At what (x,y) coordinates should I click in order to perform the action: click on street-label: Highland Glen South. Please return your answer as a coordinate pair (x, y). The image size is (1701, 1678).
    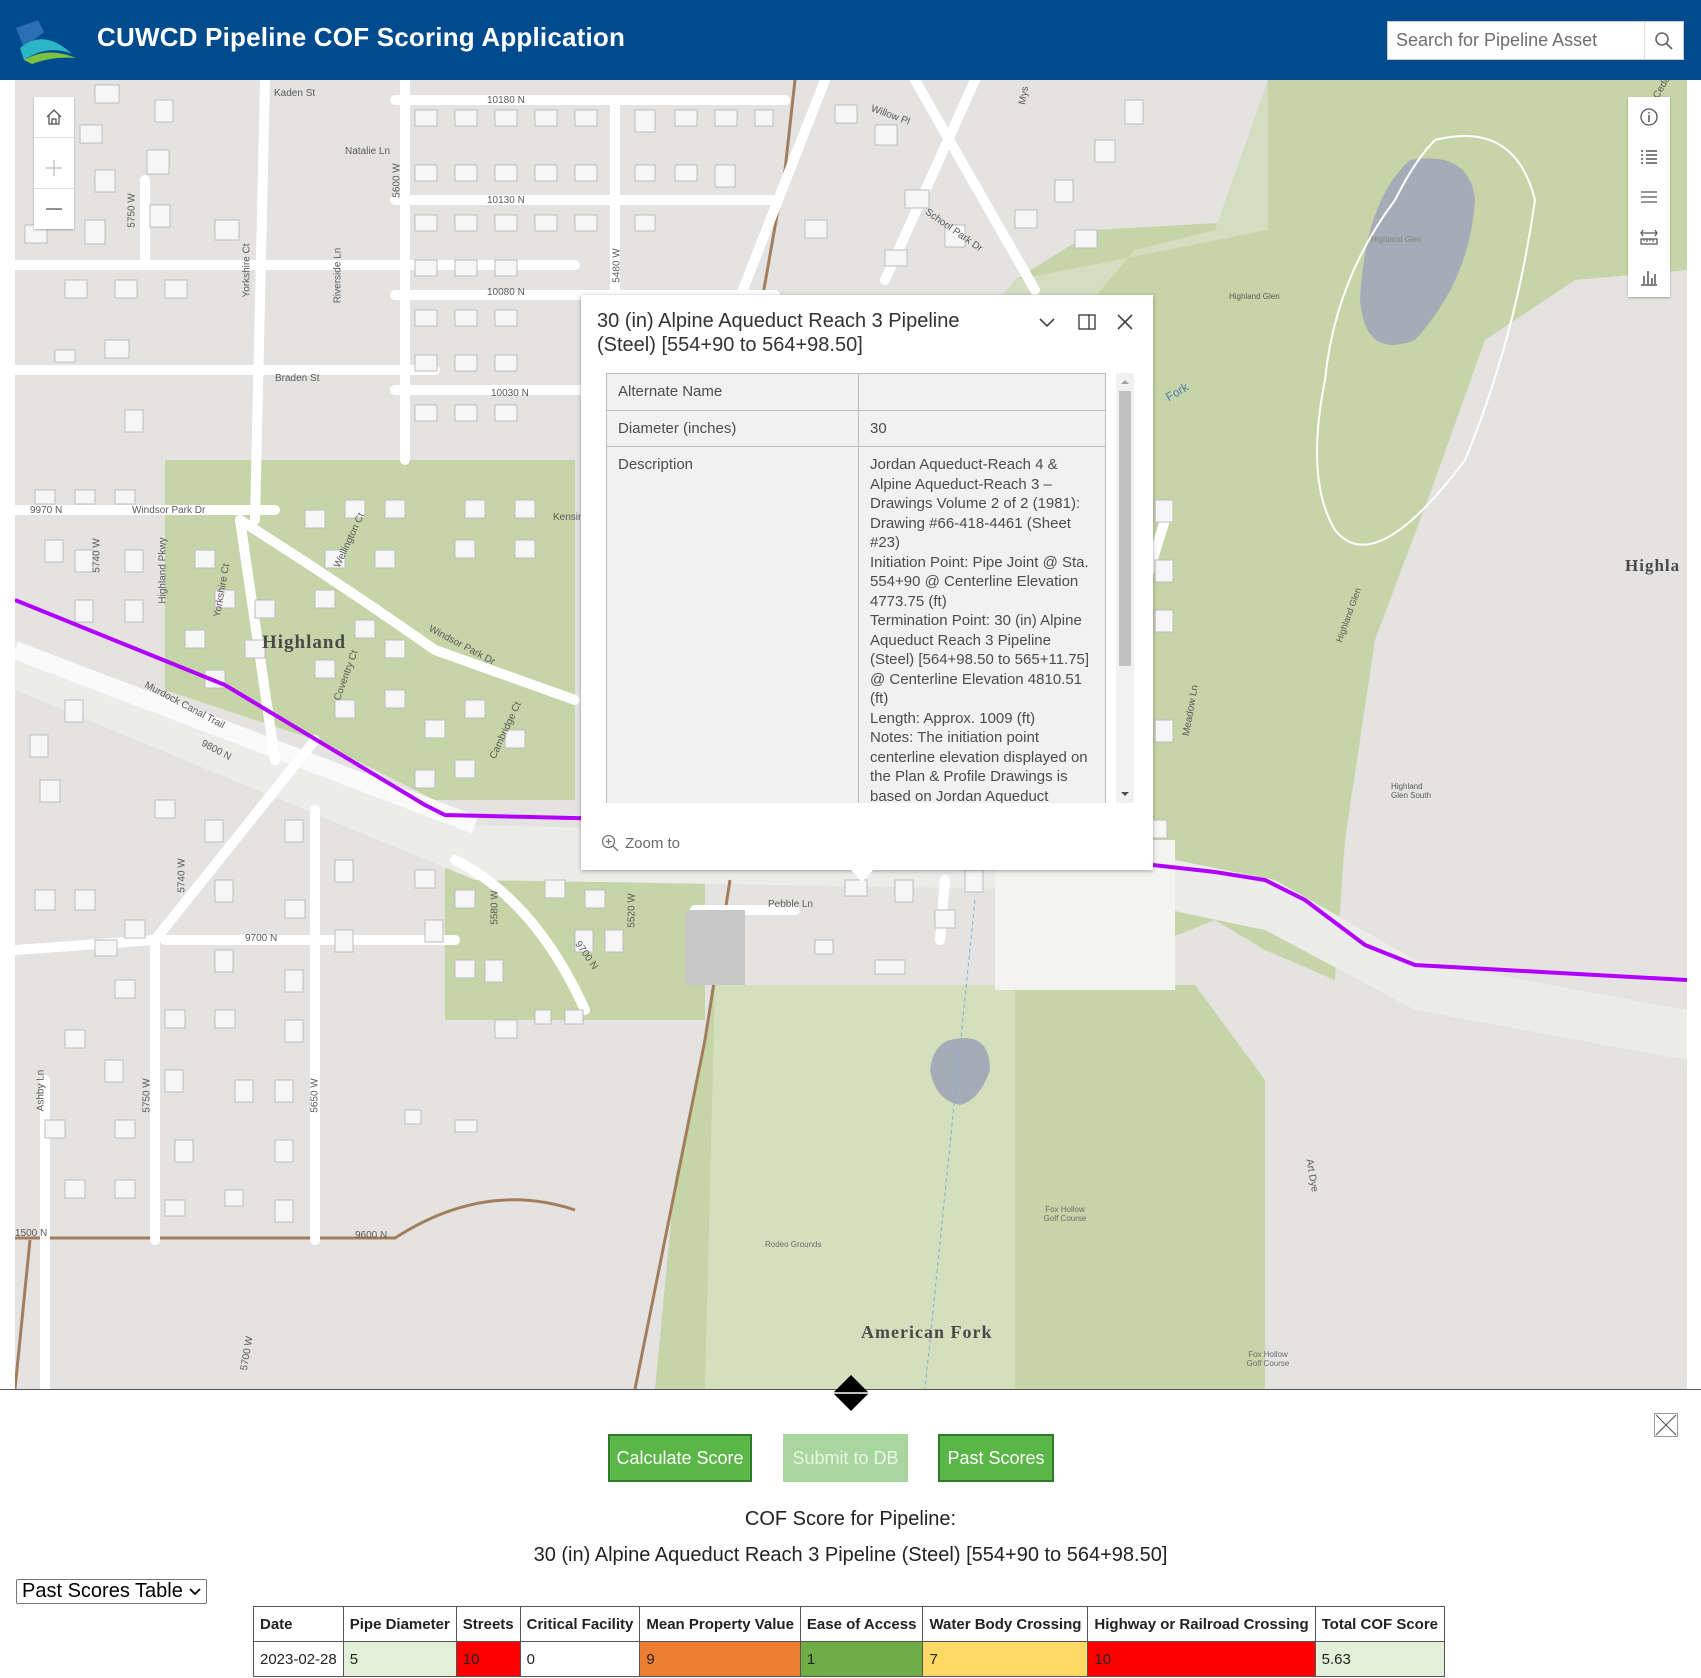
    Looking at the image, I should click on (1411, 791).